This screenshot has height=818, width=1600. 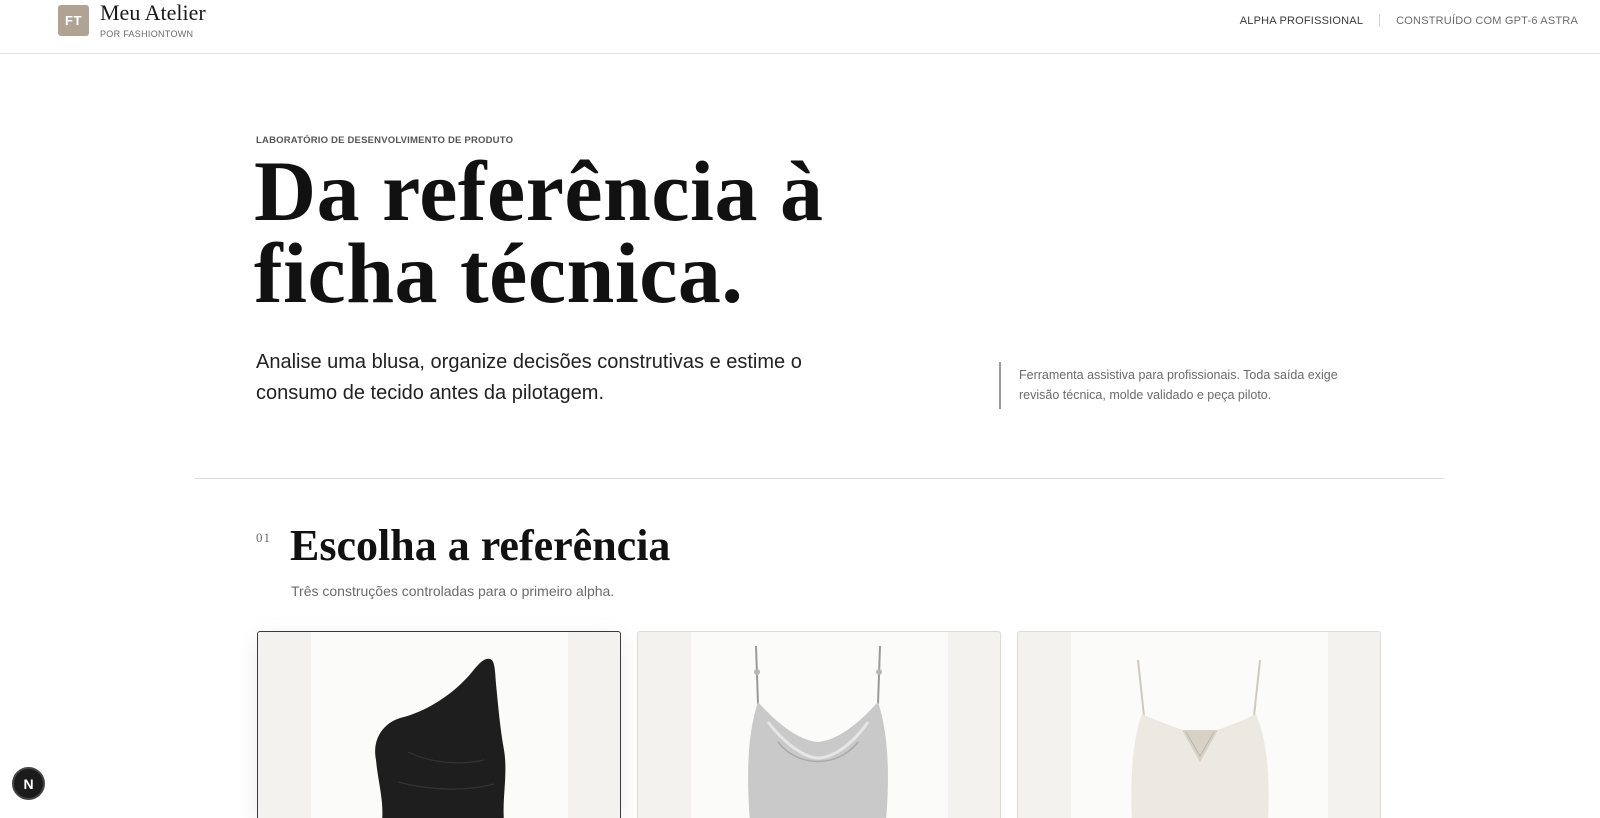 What do you see at coordinates (499, 273) in the screenshot?
I see `hero-title-line-2: ficha técnica.` at bounding box center [499, 273].